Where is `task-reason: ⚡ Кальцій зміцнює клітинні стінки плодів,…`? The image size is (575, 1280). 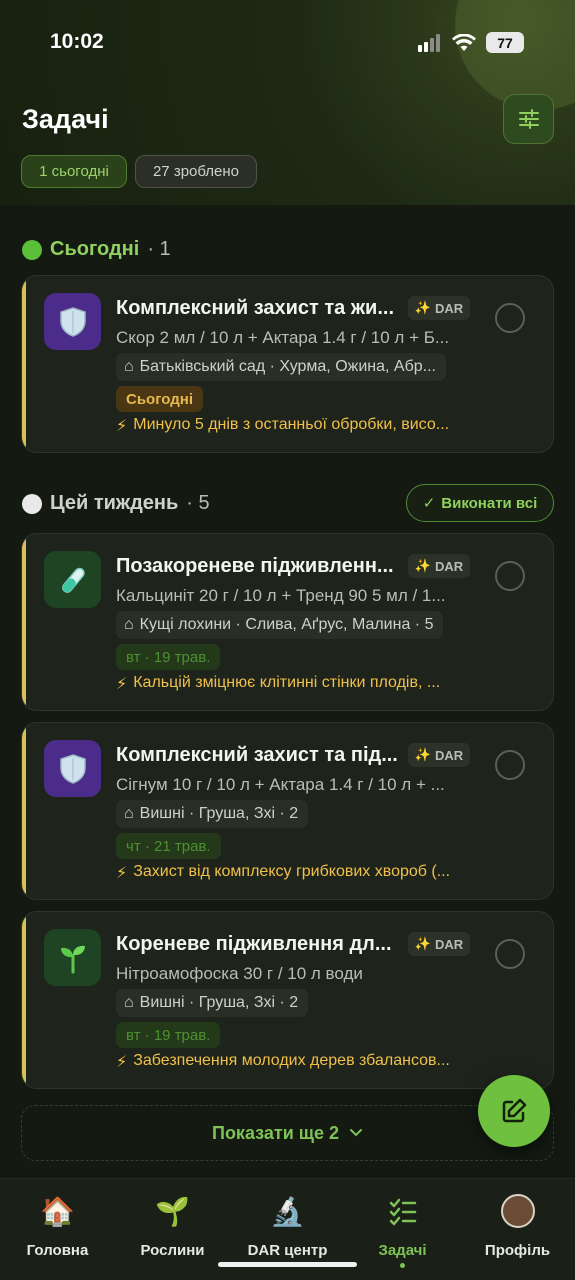 task-reason: ⚡ Кальцій зміцнює клітинні стінки плодів,… is located at coordinates (292, 684).